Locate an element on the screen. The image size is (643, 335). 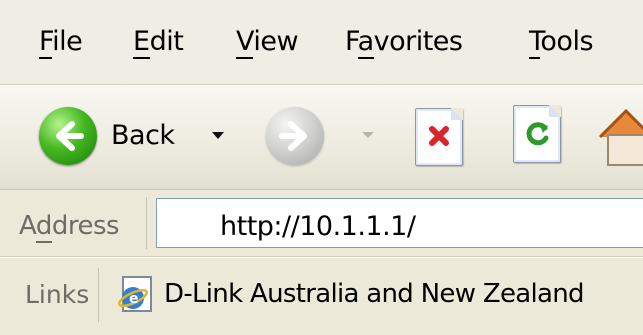
link-dlink: D-Link Australia and New Zealand is located at coordinates (374, 294).